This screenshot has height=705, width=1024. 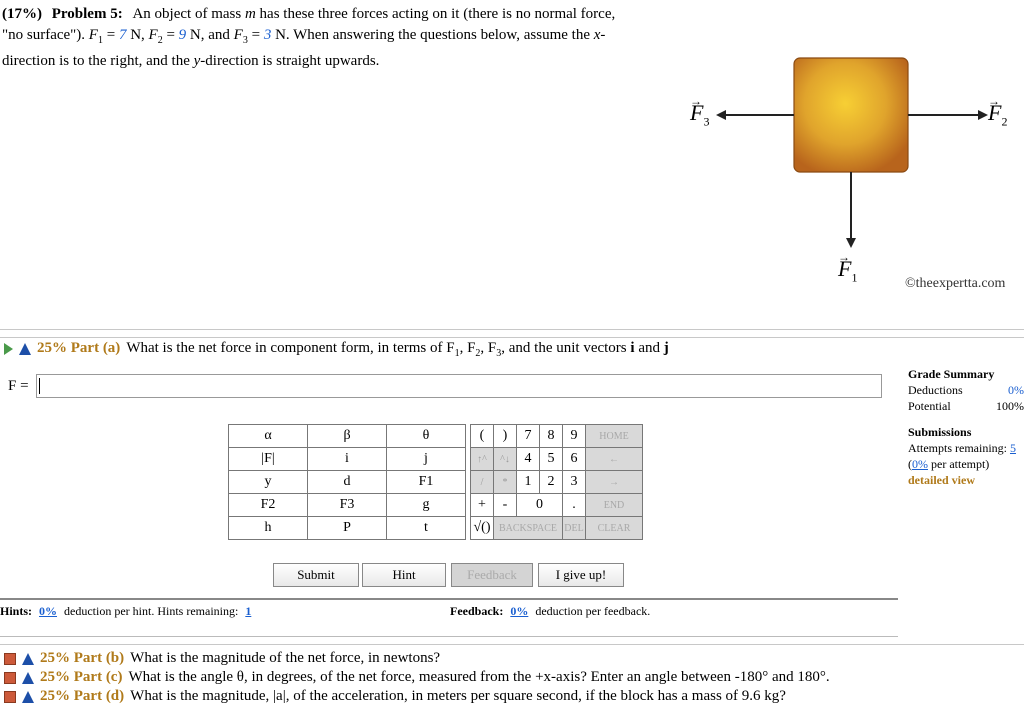 I want to click on key-right: →, so click(x=614, y=482).